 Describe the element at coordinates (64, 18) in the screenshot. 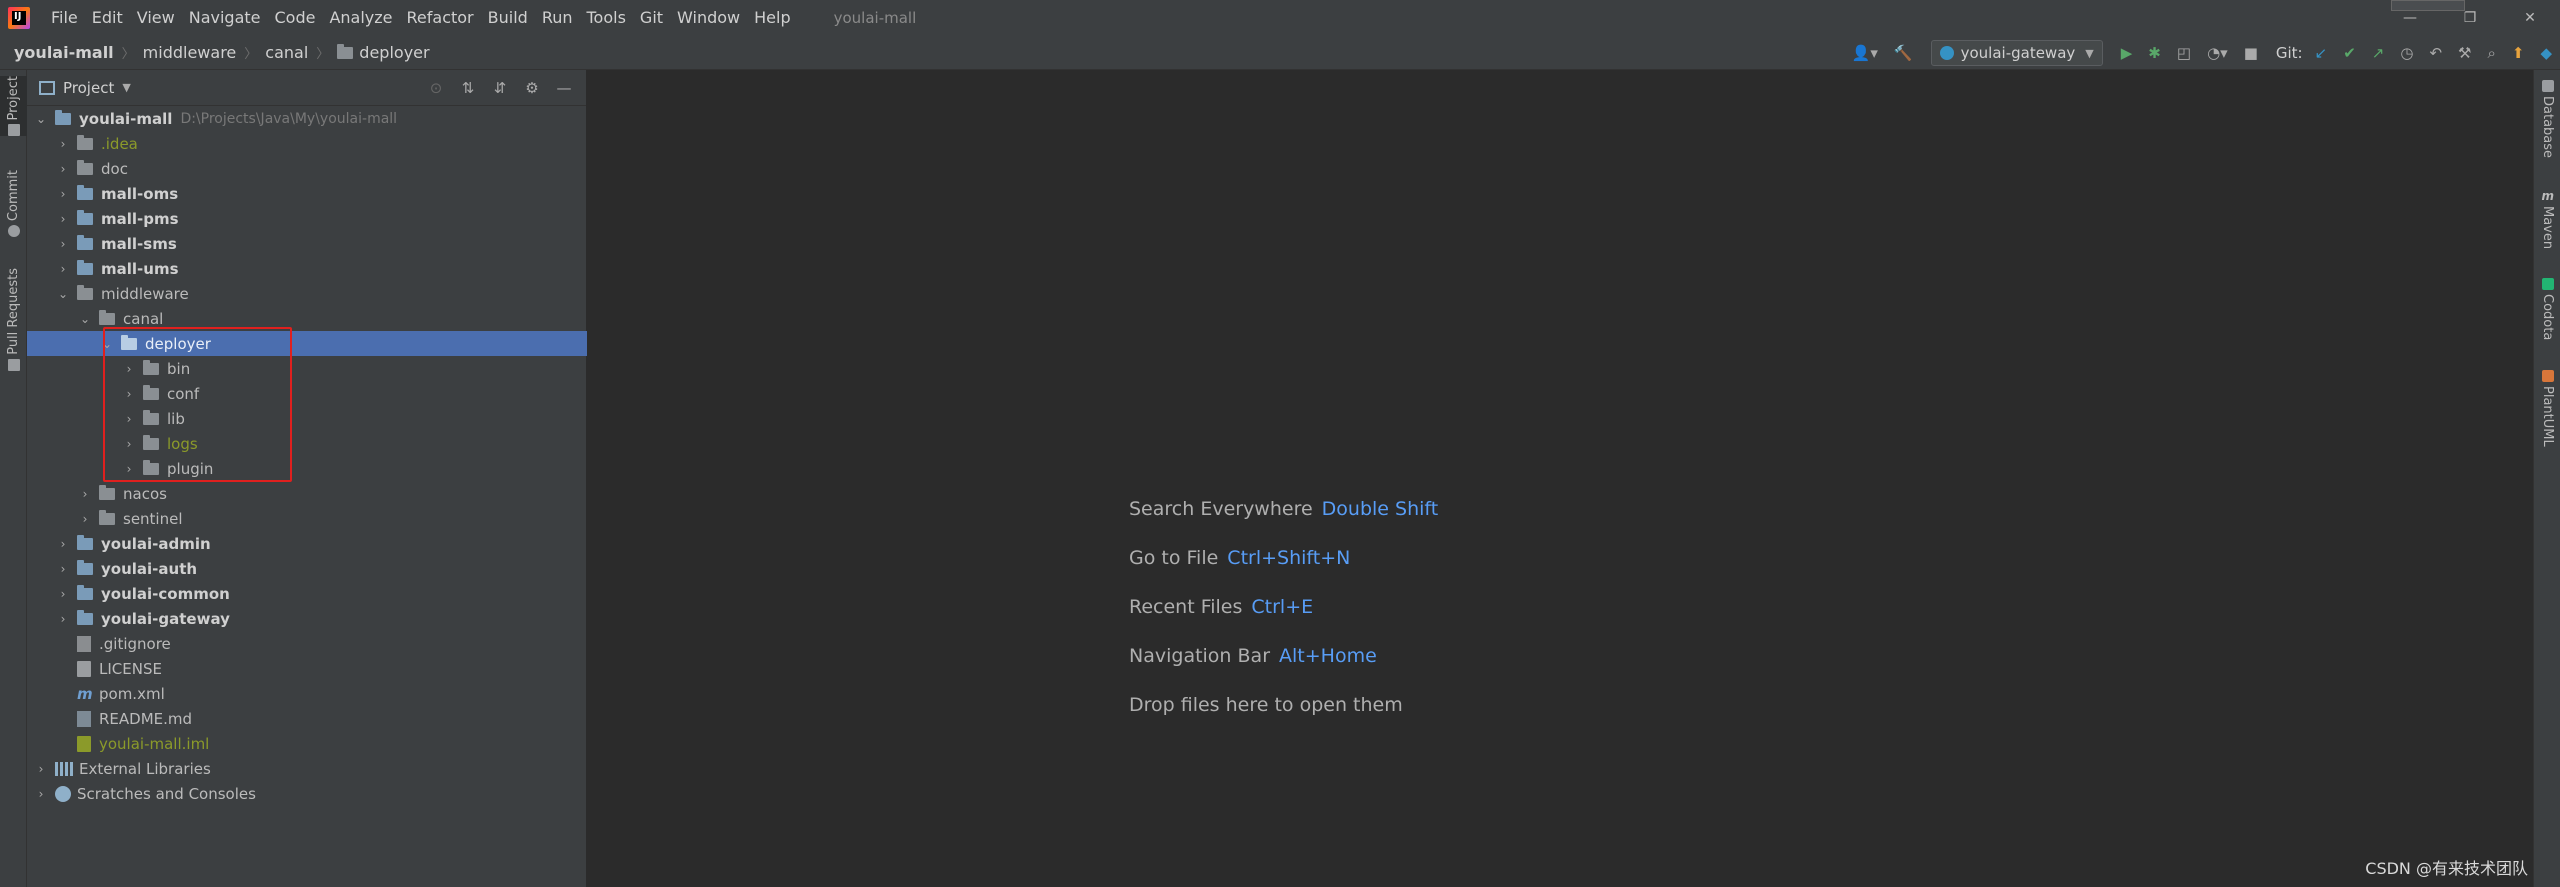

I see `menu-item-file: File` at that location.